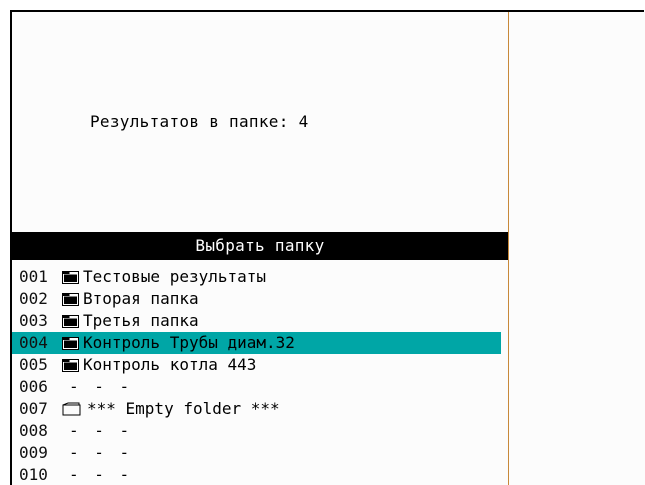  Describe the element at coordinates (33, 474) in the screenshot. I see `folder-row-number: 010` at that location.